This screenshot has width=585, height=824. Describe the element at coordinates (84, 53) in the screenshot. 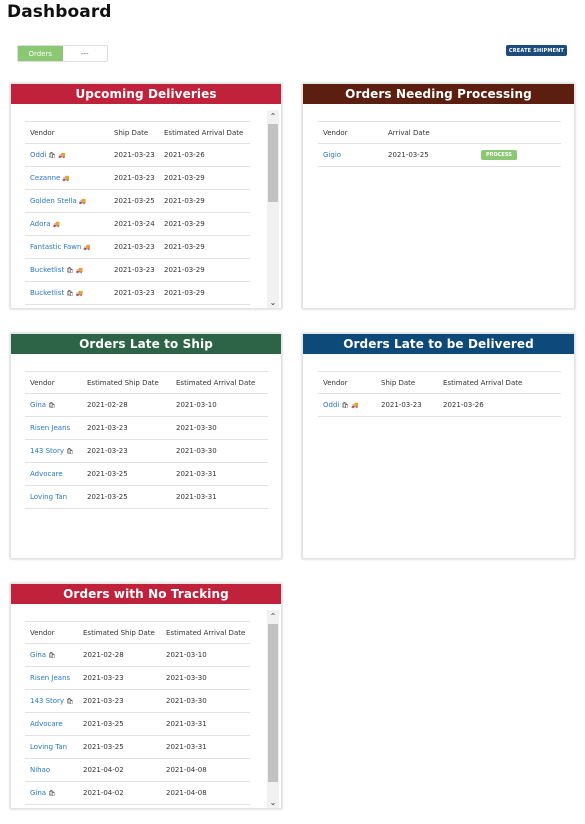

I see `toggle-other: ---` at that location.